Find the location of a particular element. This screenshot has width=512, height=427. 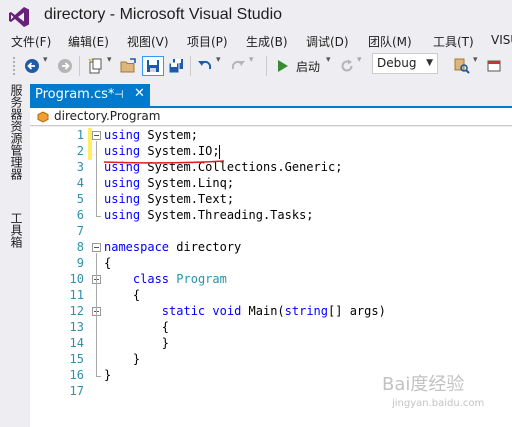

watermark: Bai度经验 is located at coordinates (423, 384).